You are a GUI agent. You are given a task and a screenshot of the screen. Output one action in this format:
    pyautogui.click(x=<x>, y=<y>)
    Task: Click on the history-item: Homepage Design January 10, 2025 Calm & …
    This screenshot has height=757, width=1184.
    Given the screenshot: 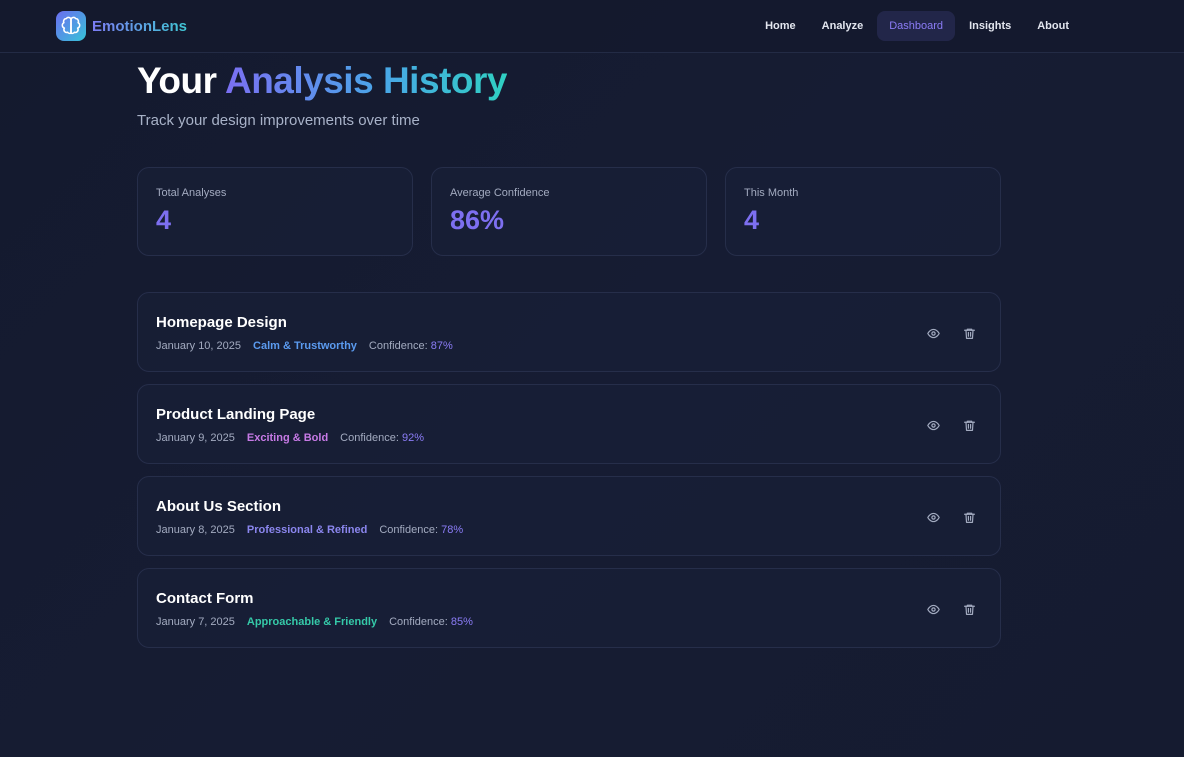 What is the action you would take?
    pyautogui.click(x=569, y=332)
    